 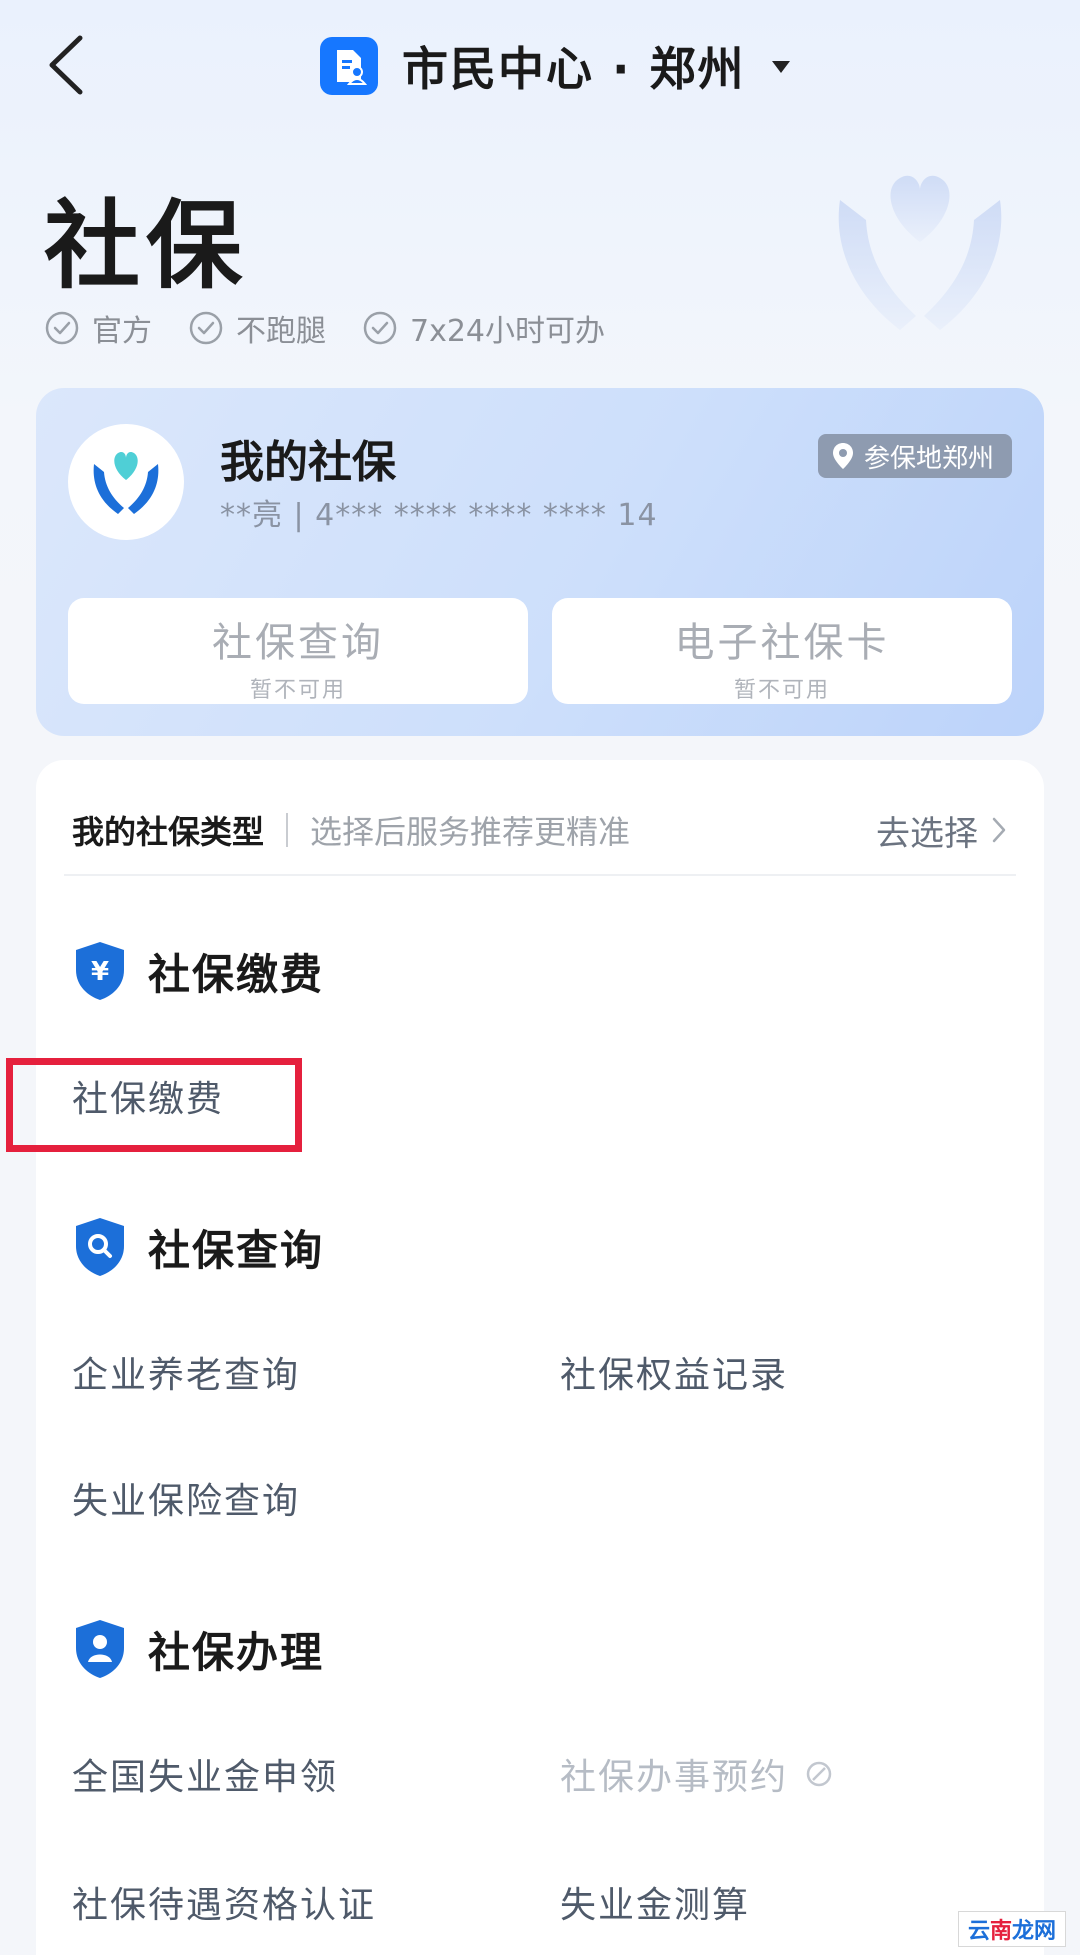 I want to click on watermark-text: 龙网, so click(x=1034, y=1931).